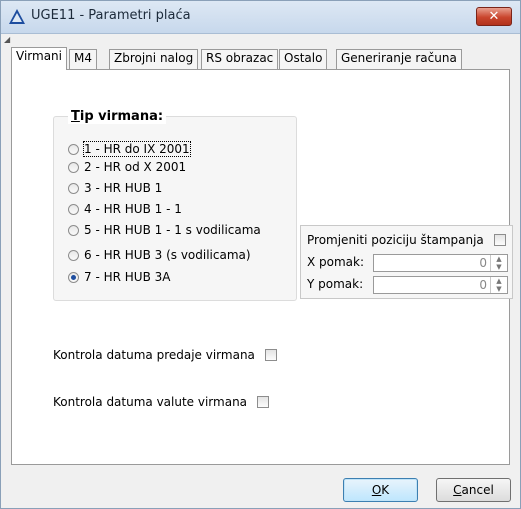  I want to click on radio-tip-3: 3 - HR HUB 1, so click(180, 189).